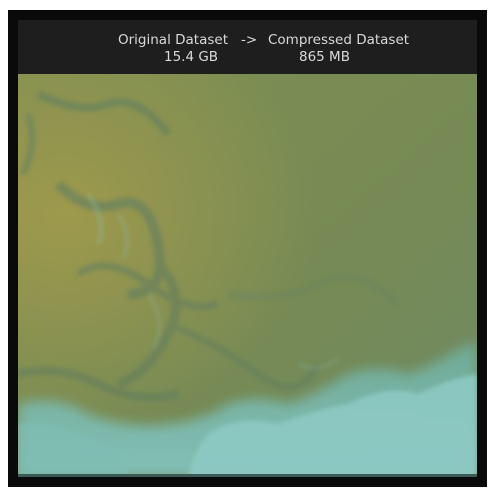 The image size is (495, 495). What do you see at coordinates (249, 40) in the screenshot?
I see `arrow-label: ->` at bounding box center [249, 40].